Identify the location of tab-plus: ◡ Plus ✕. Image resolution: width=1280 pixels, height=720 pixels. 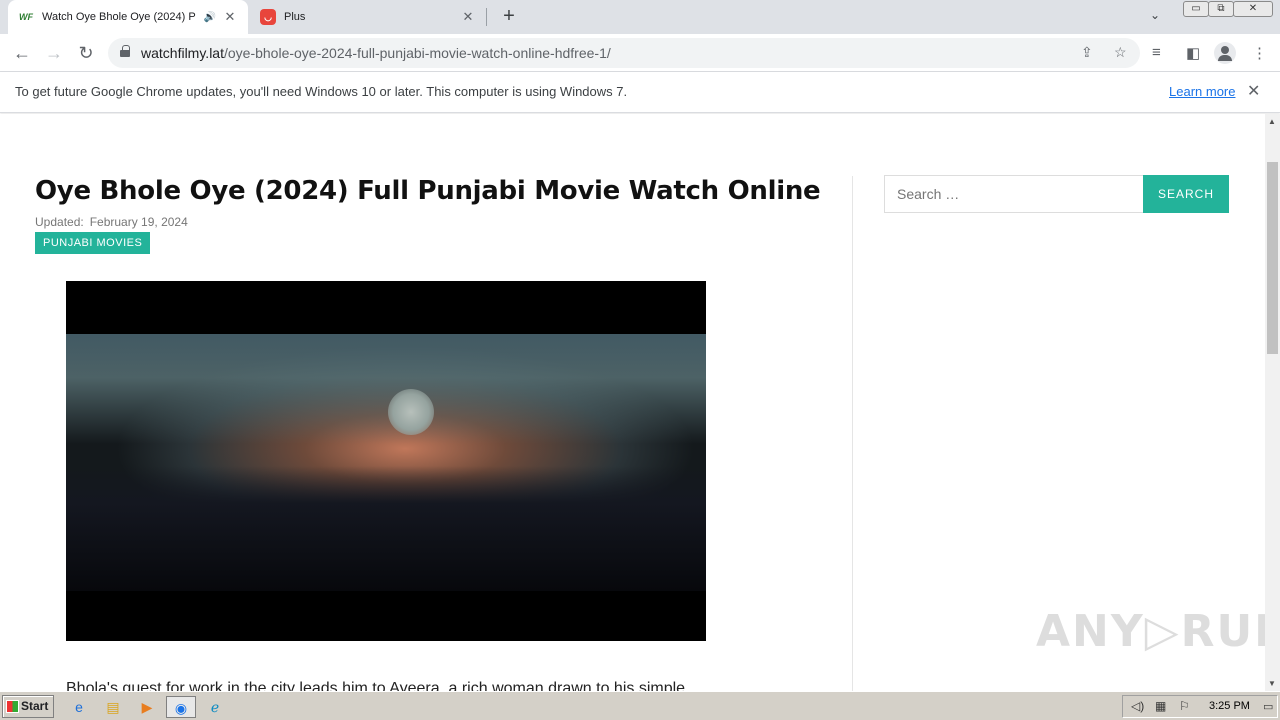
(368, 17).